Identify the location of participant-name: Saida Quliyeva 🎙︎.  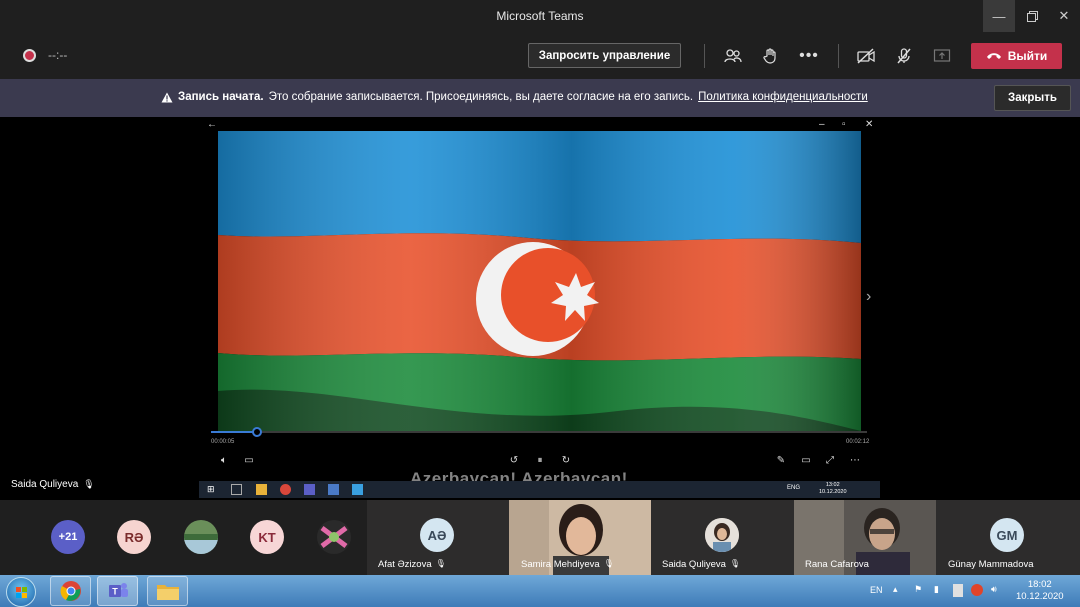
(701, 564).